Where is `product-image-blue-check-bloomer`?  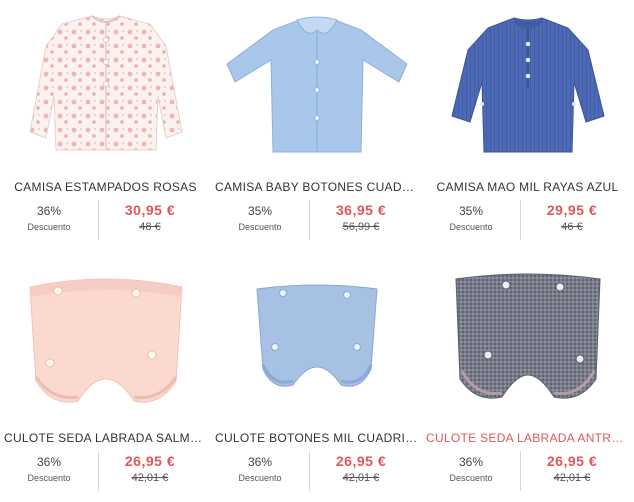 product-image-blue-check-bloomer is located at coordinates (316, 335).